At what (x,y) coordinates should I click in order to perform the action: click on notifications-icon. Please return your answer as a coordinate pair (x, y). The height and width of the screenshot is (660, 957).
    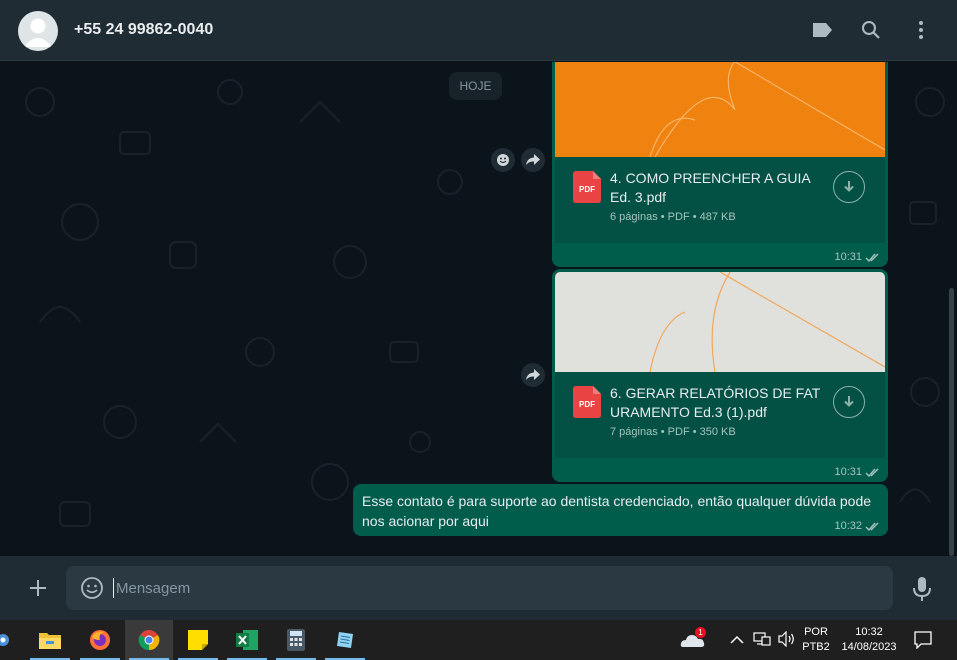
    Looking at the image, I should click on (923, 642).